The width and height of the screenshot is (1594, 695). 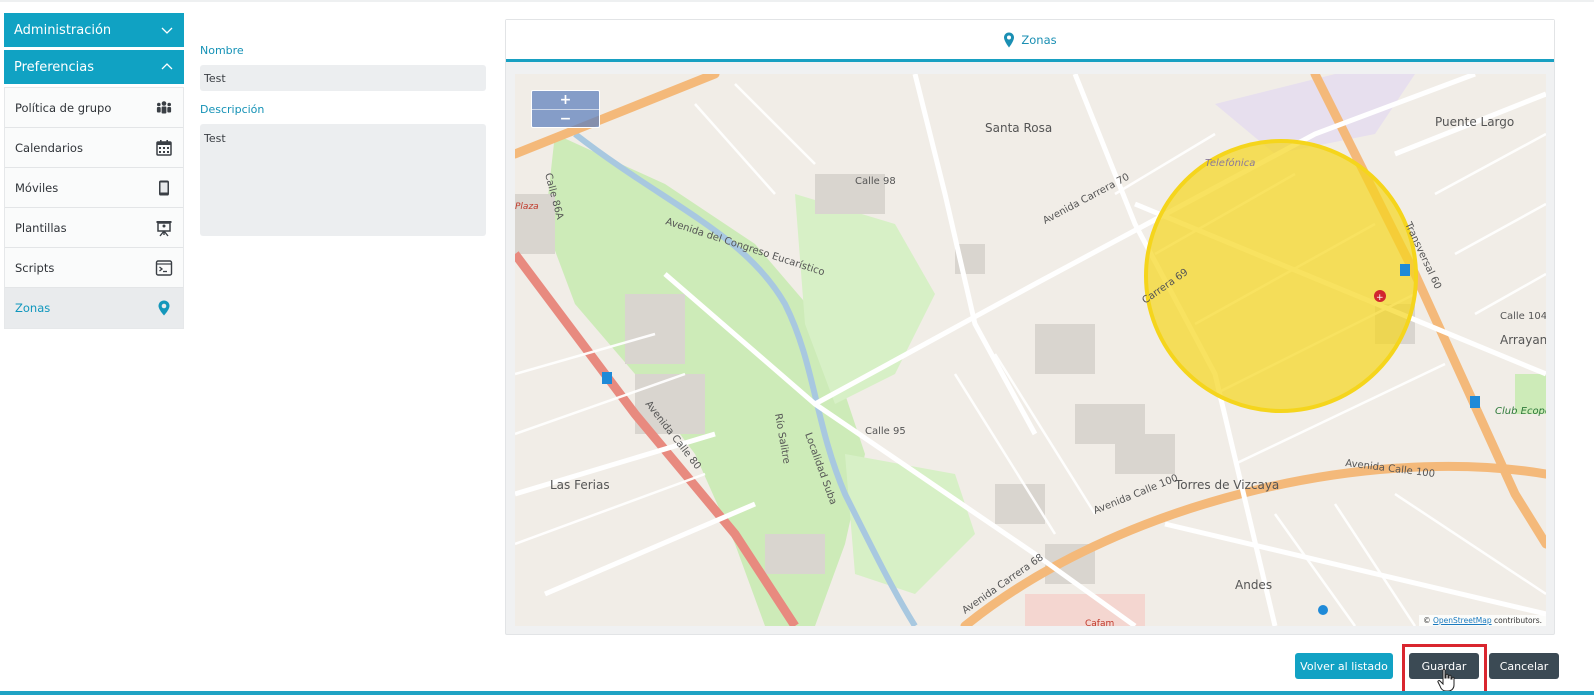 What do you see at coordinates (1253, 585) in the screenshot?
I see `svg-text: Andes` at bounding box center [1253, 585].